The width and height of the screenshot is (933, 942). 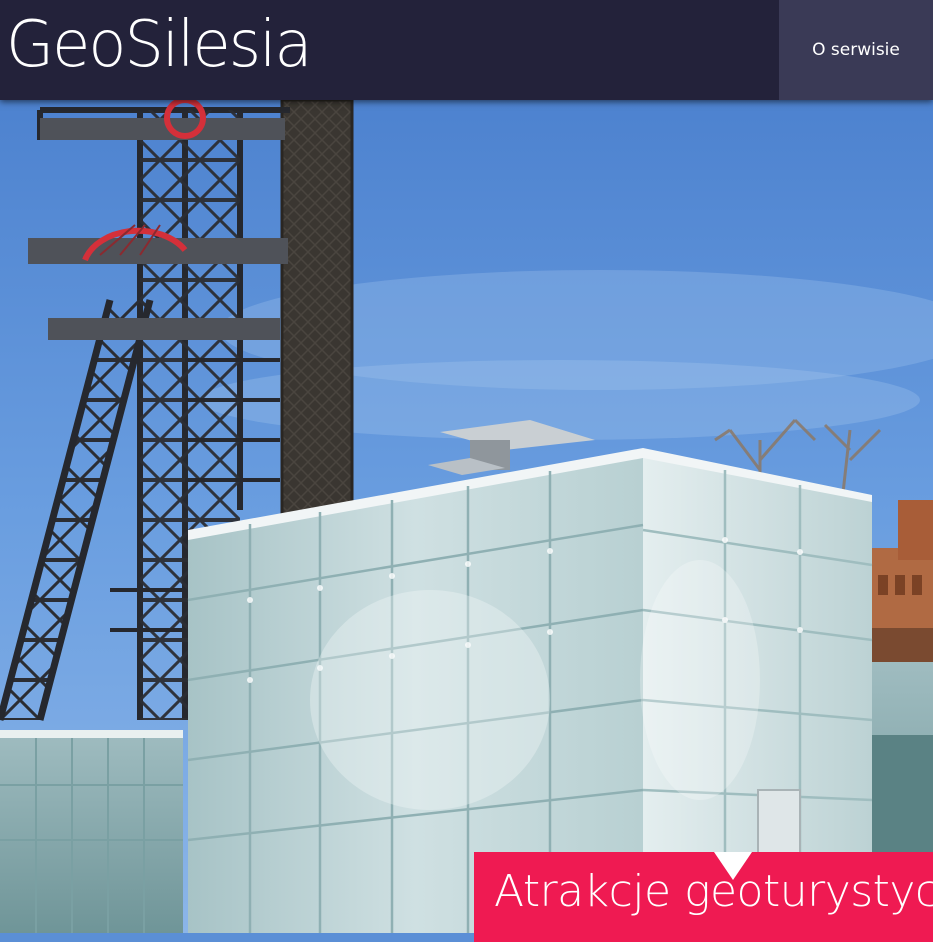 I want to click on nav-item-about: O serwisie, so click(x=856, y=50).